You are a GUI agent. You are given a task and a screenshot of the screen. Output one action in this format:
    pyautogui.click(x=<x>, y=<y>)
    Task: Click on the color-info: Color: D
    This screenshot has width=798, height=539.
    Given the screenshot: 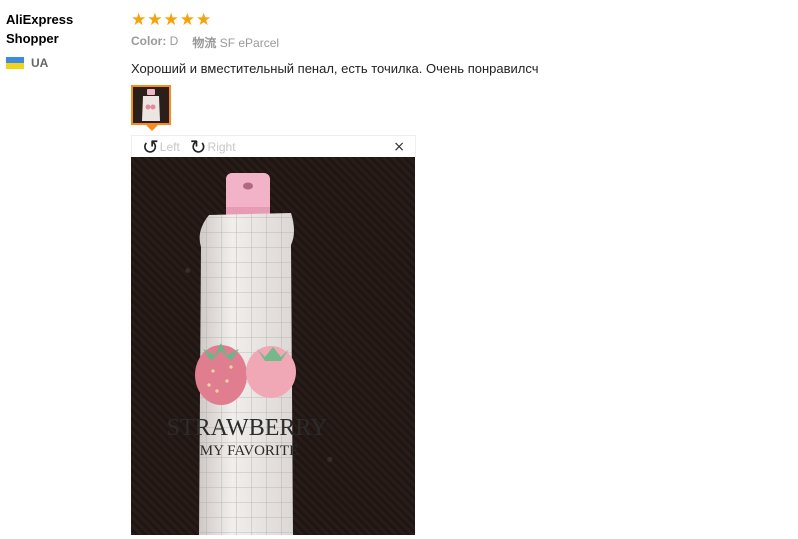 What is the action you would take?
    pyautogui.click(x=154, y=42)
    